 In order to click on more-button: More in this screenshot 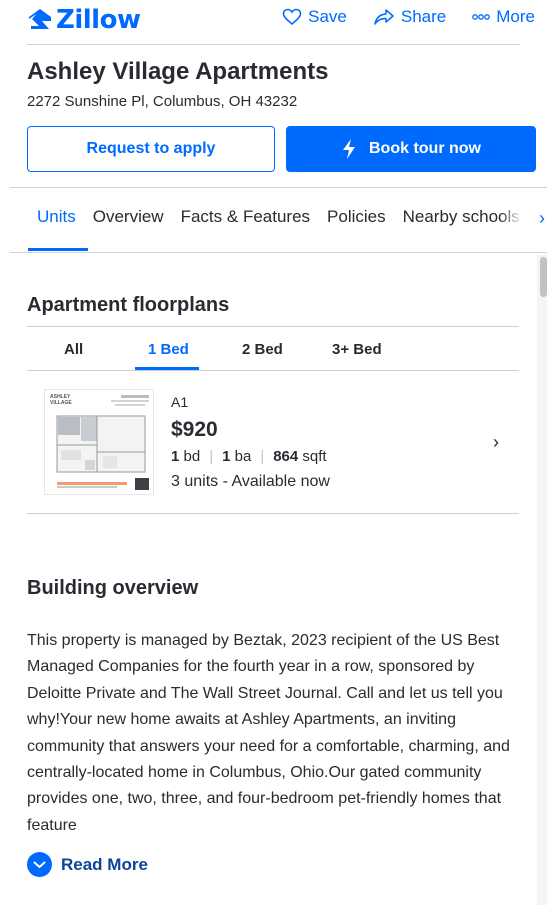, I will do `click(503, 17)`.